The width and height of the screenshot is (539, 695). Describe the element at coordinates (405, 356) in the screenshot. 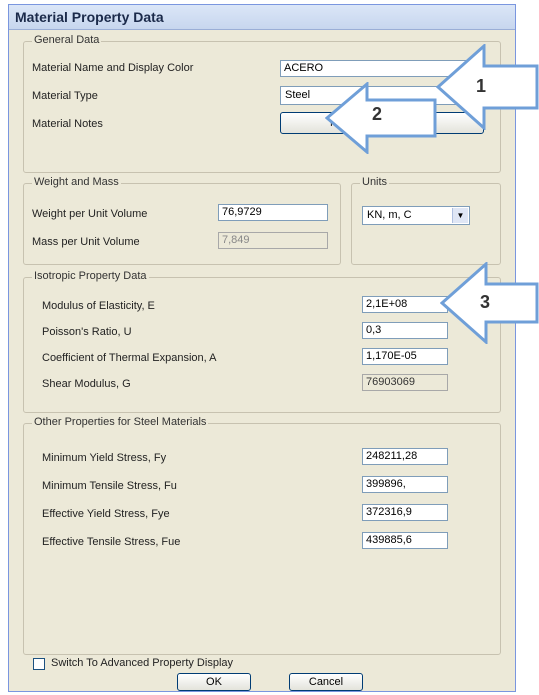

I see `thermal-expansion-input: 1,170E-05` at that location.